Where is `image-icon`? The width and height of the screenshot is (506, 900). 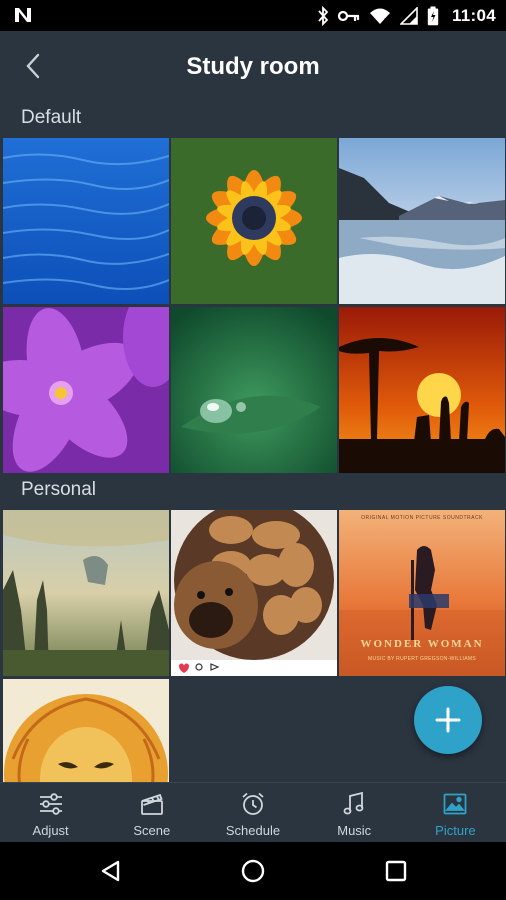
image-icon is located at coordinates (455, 804).